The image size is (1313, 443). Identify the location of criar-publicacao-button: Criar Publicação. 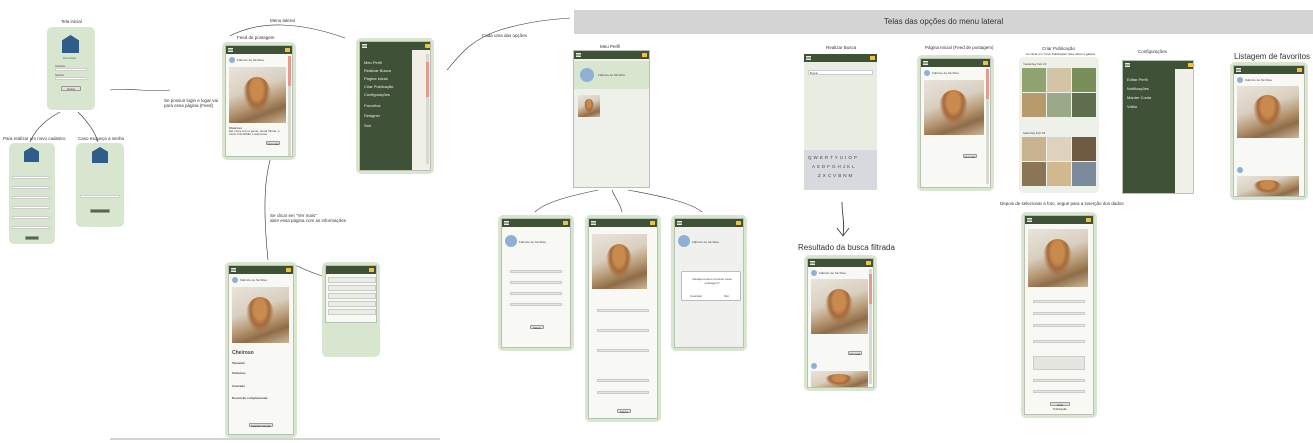
(1060, 406).